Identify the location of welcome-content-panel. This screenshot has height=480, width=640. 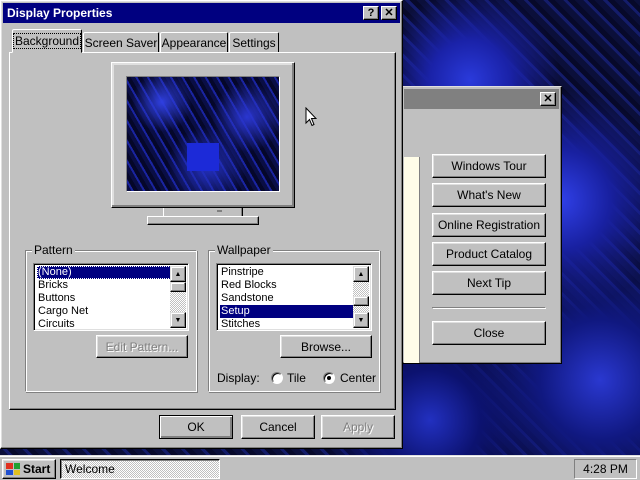
(412, 260).